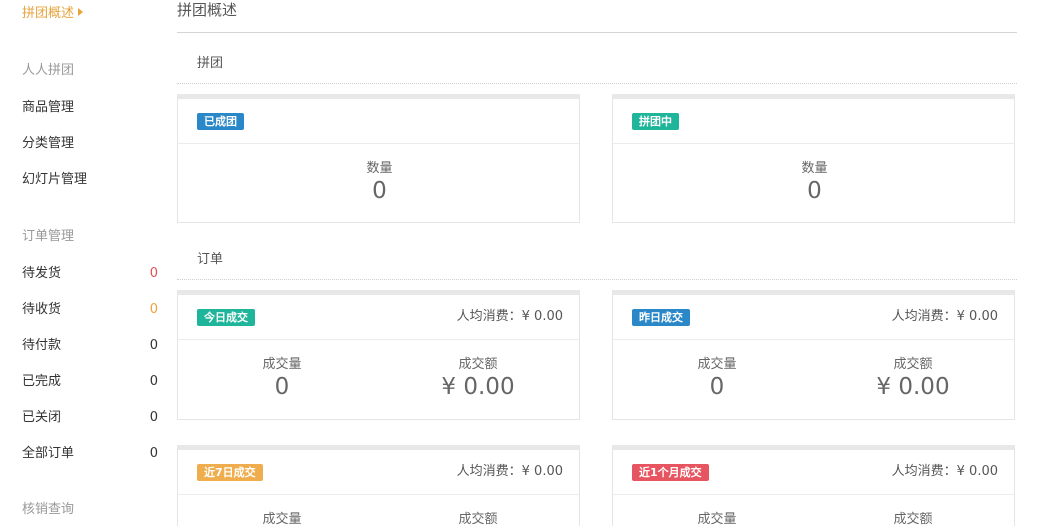  What do you see at coordinates (42, 381) in the screenshot?
I see `sidebar-item-label: 已完成` at bounding box center [42, 381].